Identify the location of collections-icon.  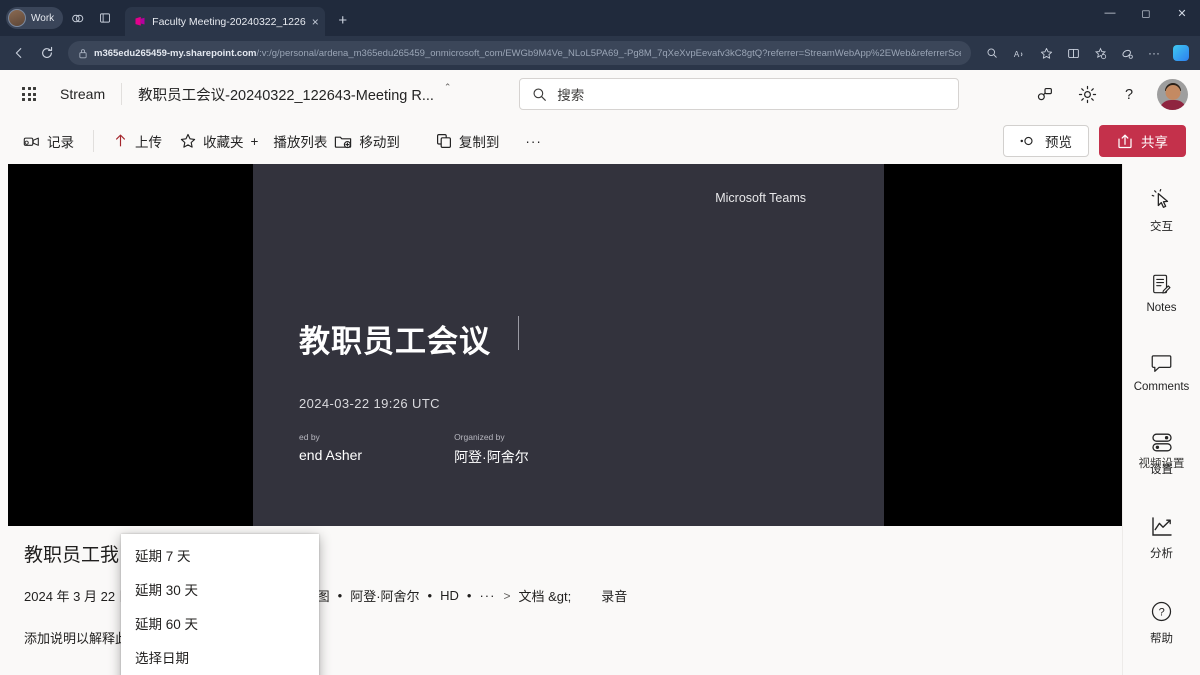
(1100, 53).